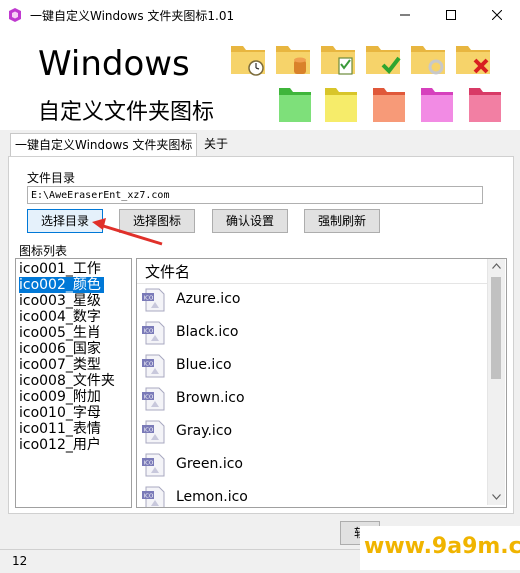 The height and width of the screenshot is (573, 520). Describe the element at coordinates (437, 105) in the screenshot. I see `pink-folder-icon` at that location.